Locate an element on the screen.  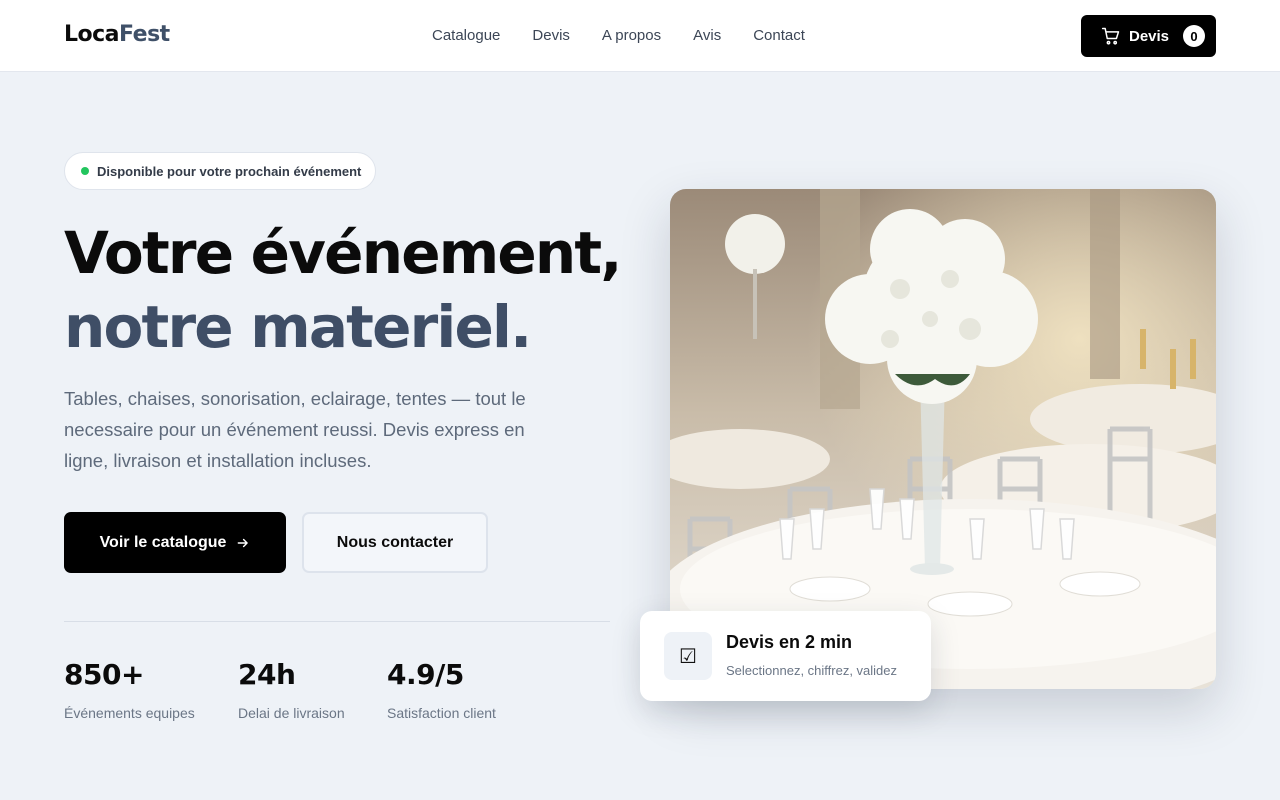
availability-text: Disponible pour votre prochain événement is located at coordinates (229, 171).